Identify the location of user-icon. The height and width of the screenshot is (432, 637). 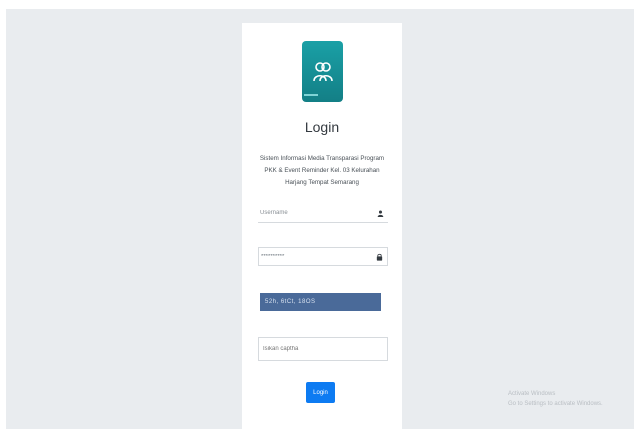
(380, 213).